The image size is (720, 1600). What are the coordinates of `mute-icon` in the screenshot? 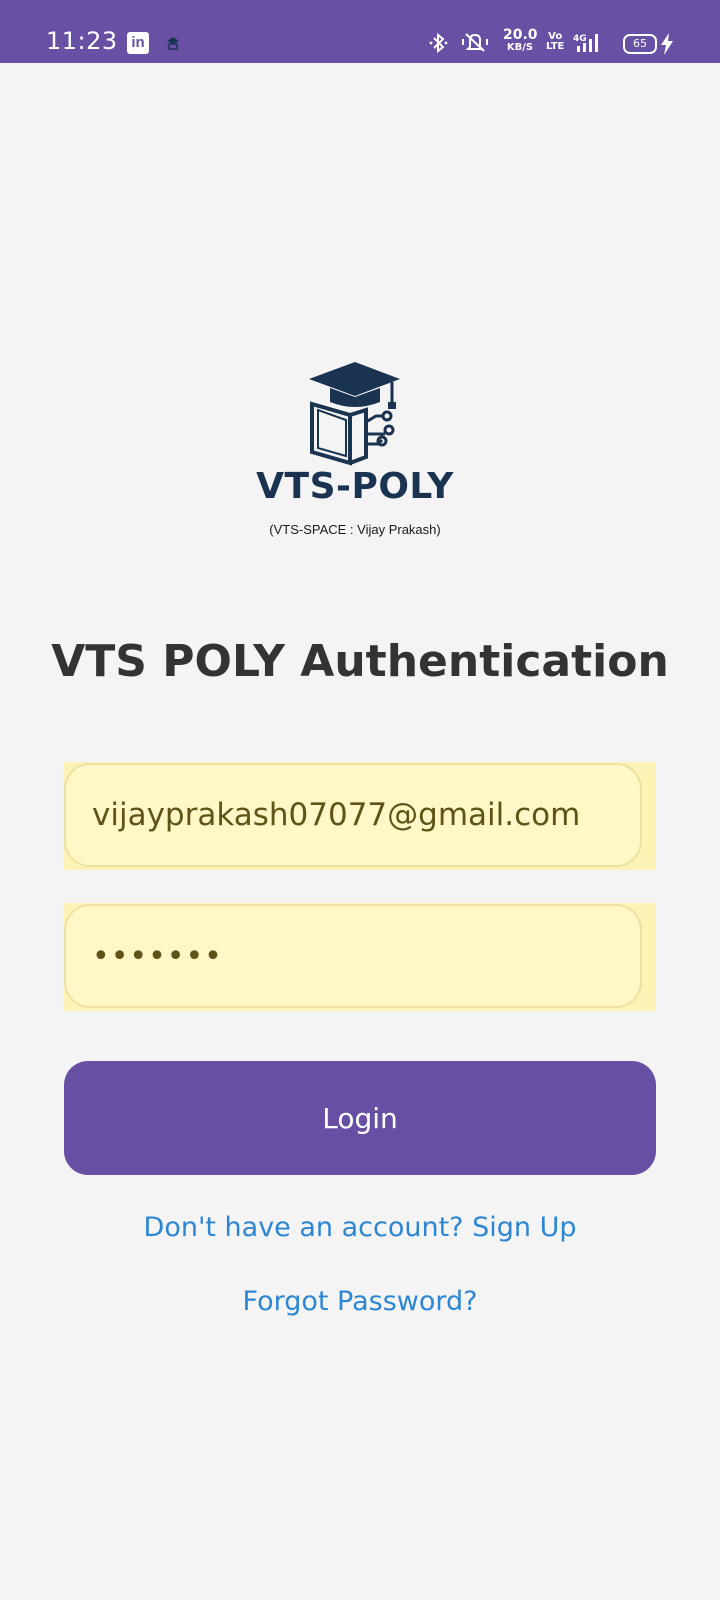 It's located at (475, 42).